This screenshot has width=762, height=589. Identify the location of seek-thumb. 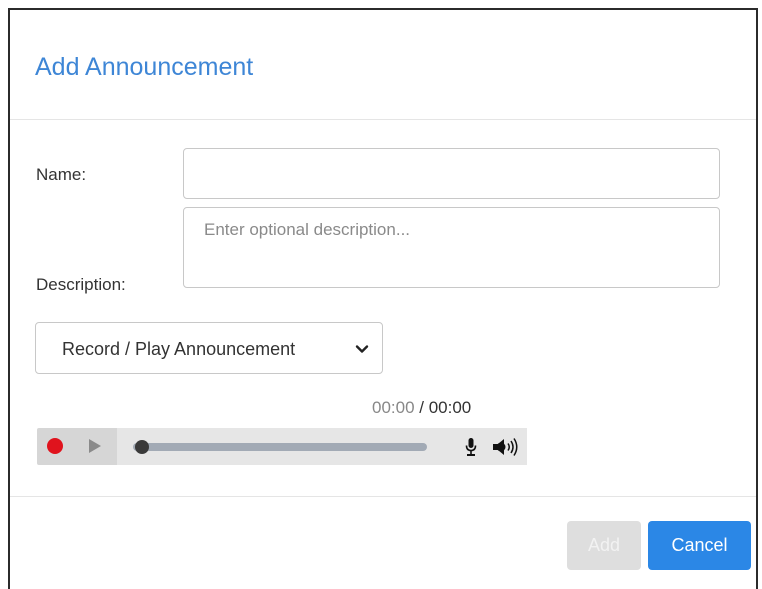
(142, 447).